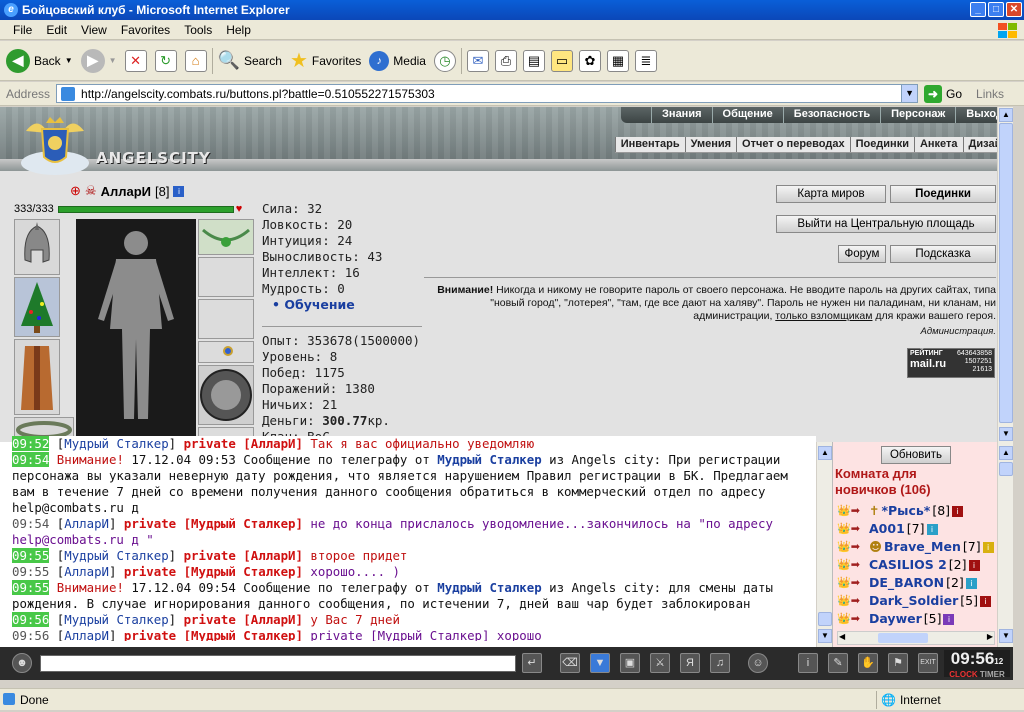  What do you see at coordinates (37, 377) in the screenshot?
I see `armor-slot` at bounding box center [37, 377].